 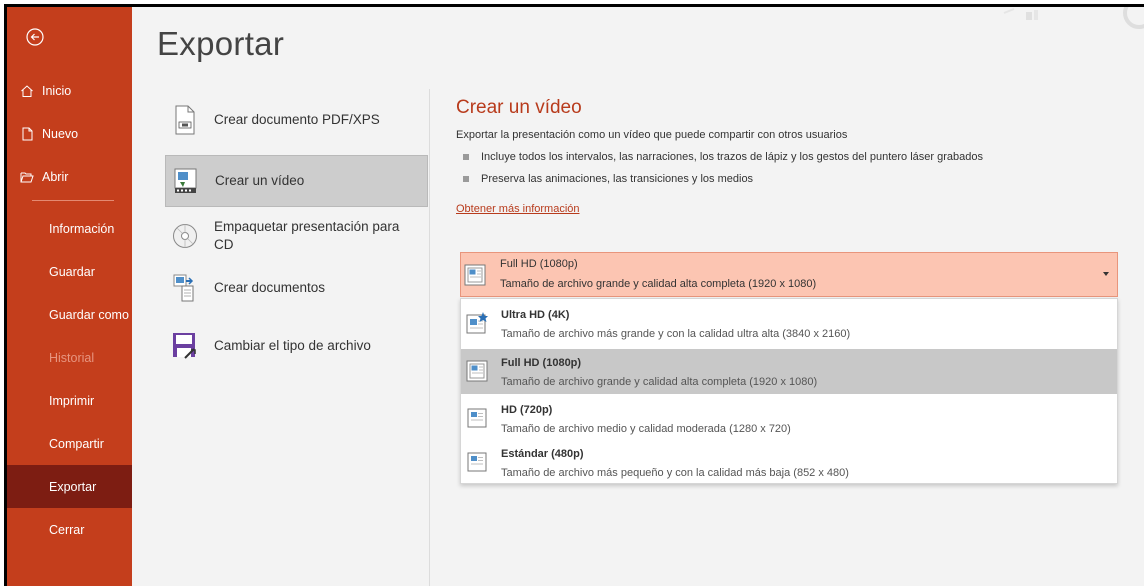 What do you see at coordinates (185, 346) in the screenshot?
I see `save-file-type-icon` at bounding box center [185, 346].